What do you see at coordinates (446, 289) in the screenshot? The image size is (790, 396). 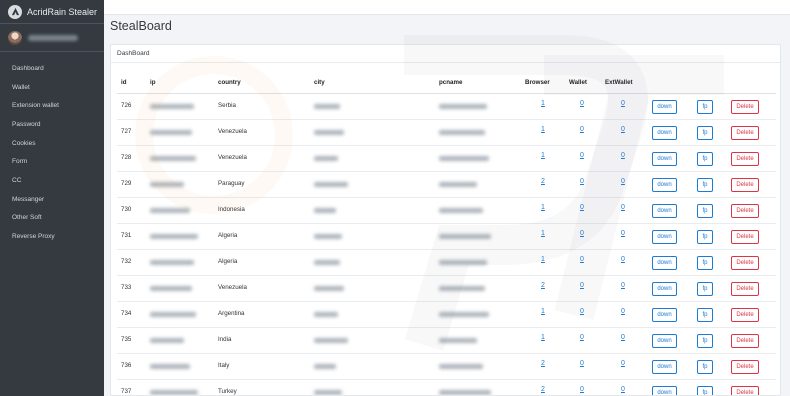 I see `table-row: 733 Venezuela 2 0 0 down fp Delete` at bounding box center [446, 289].